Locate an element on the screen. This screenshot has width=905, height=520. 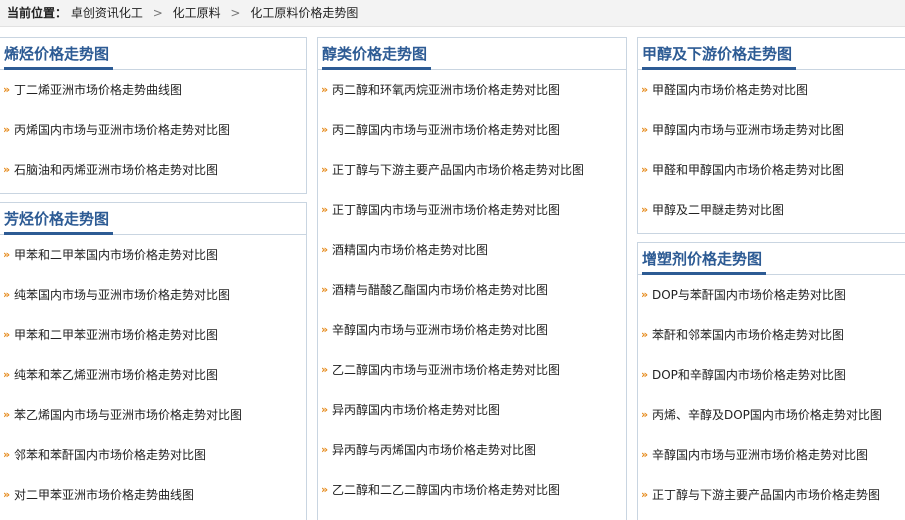
list-item: » 乙二醇和二乙二醇国内市场价格走势对比图 is located at coordinates (472, 489).